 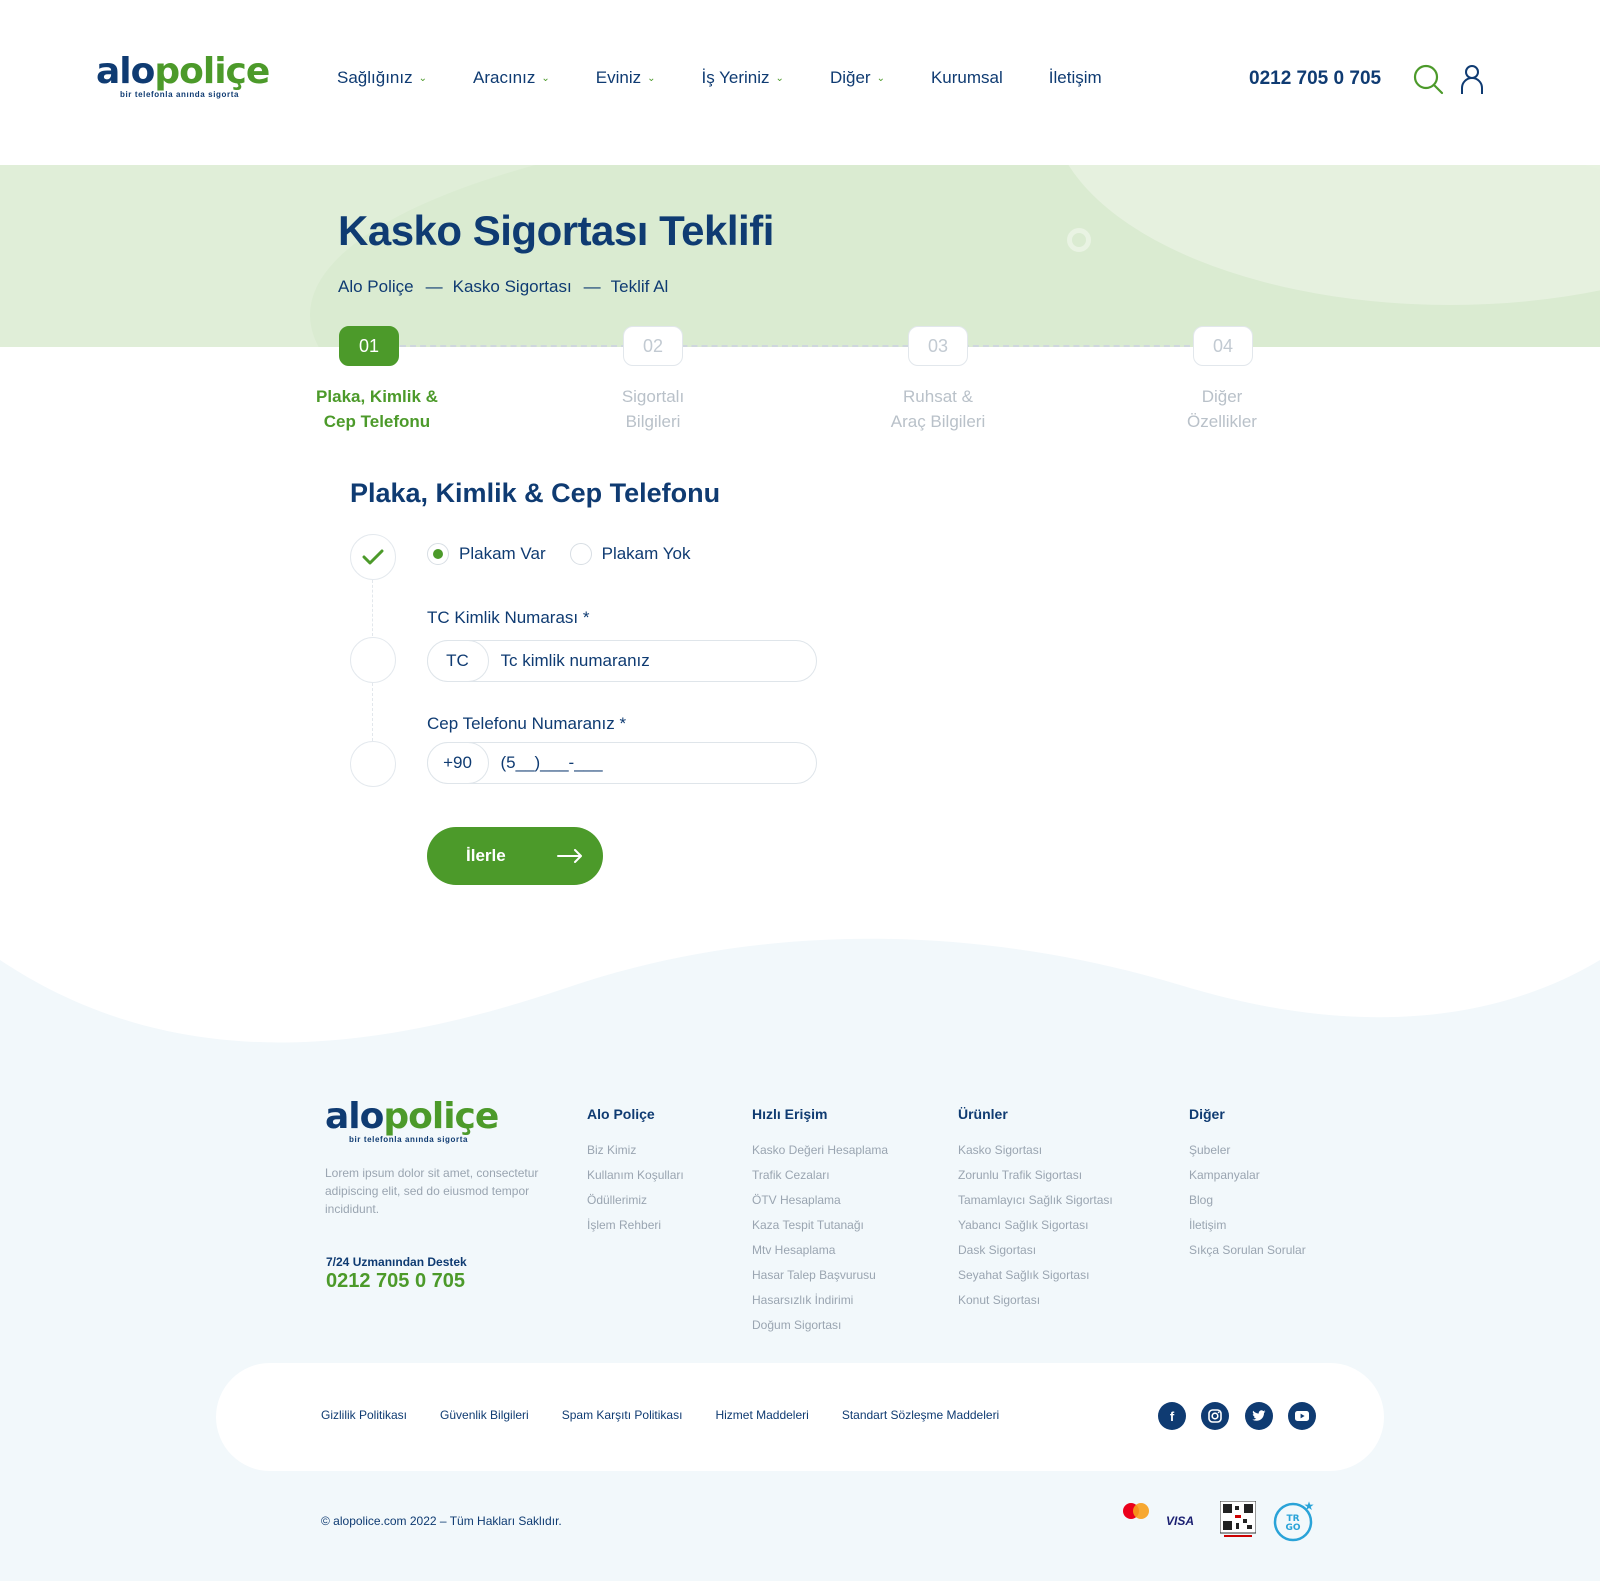 What do you see at coordinates (820, 1250) in the screenshot?
I see `footer-link: Mtv Hesaplama` at bounding box center [820, 1250].